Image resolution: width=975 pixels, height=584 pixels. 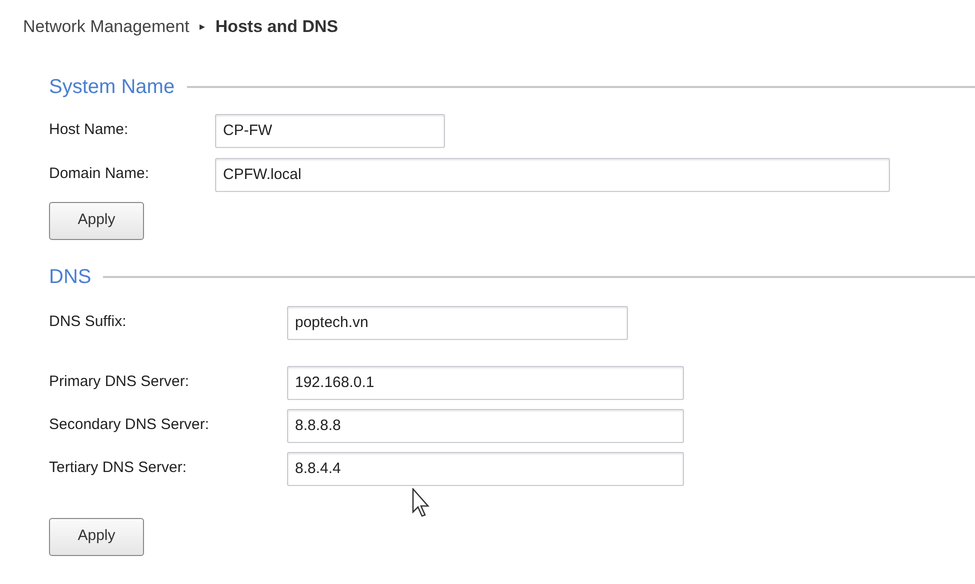 I want to click on pointer-icon, so click(x=422, y=503).